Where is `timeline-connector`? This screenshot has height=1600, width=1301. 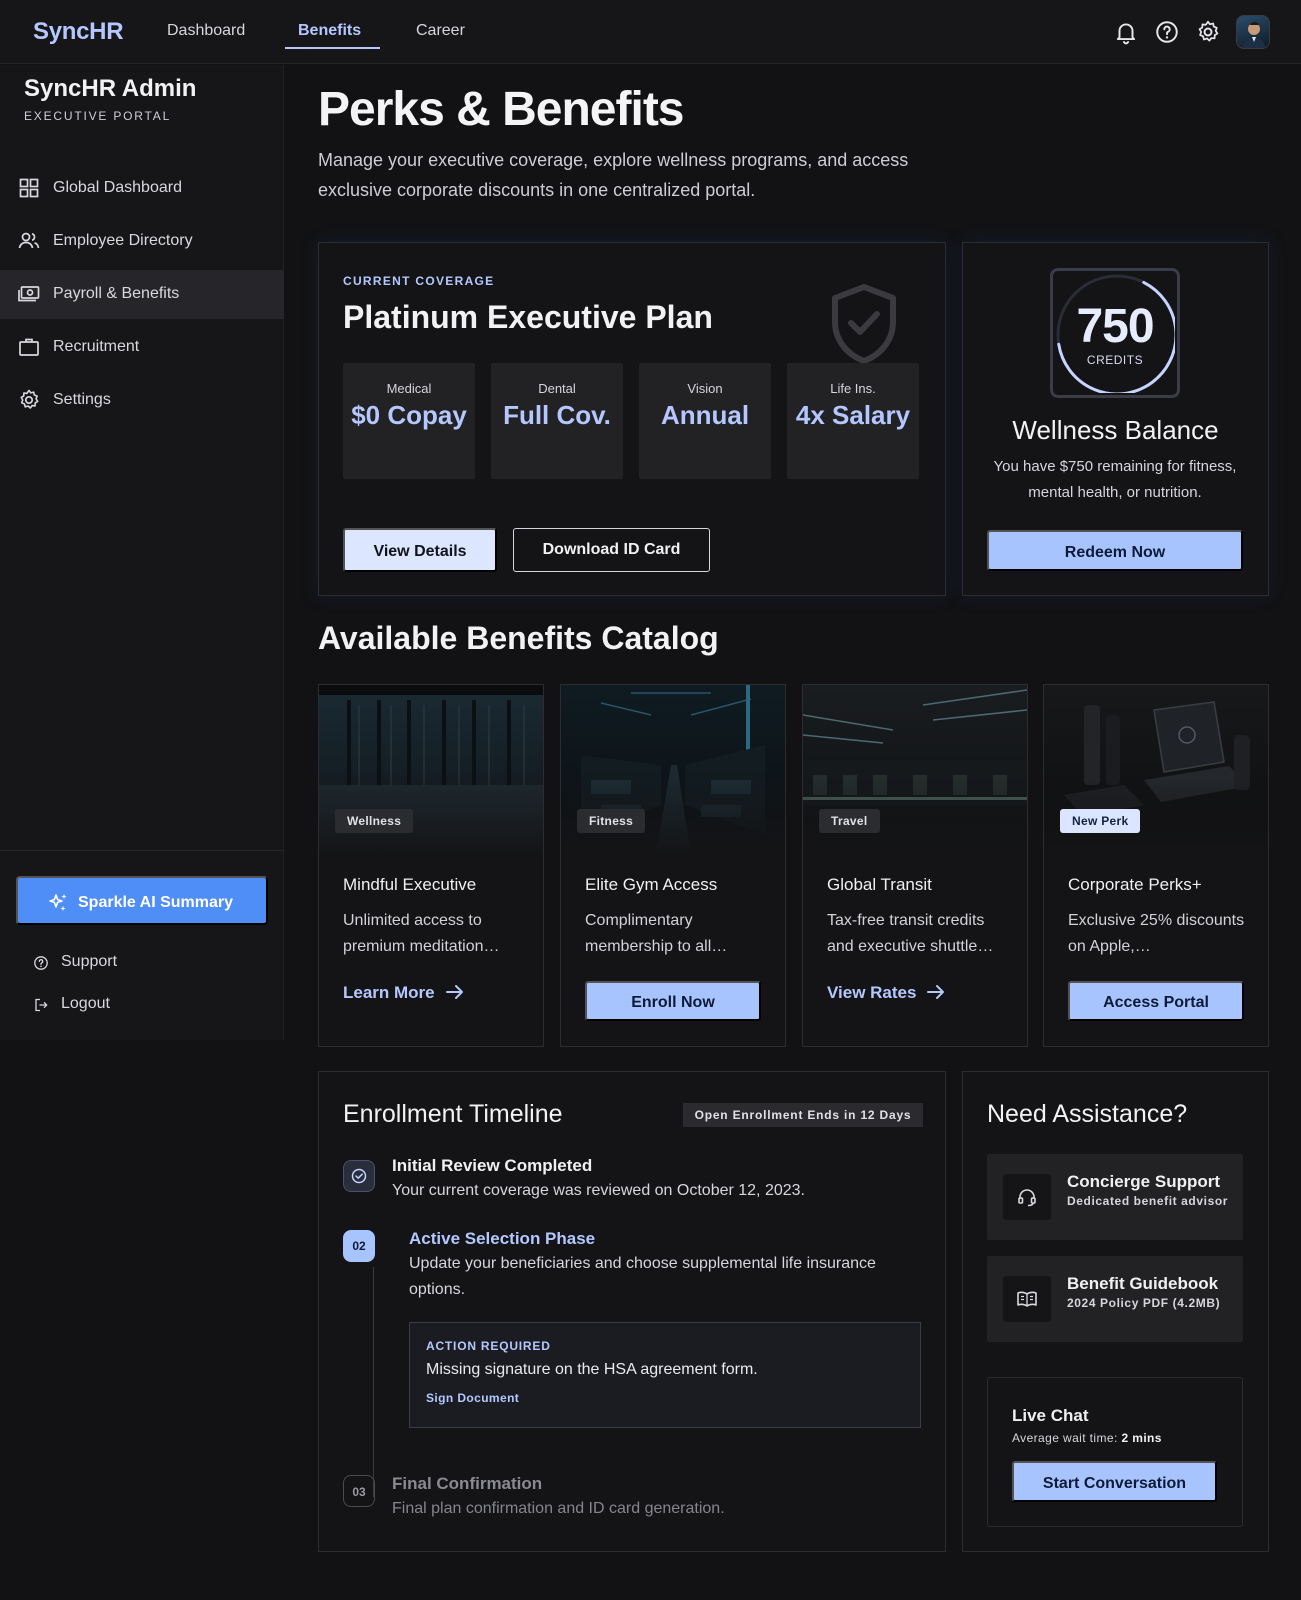
timeline-connector is located at coordinates (373, 1382).